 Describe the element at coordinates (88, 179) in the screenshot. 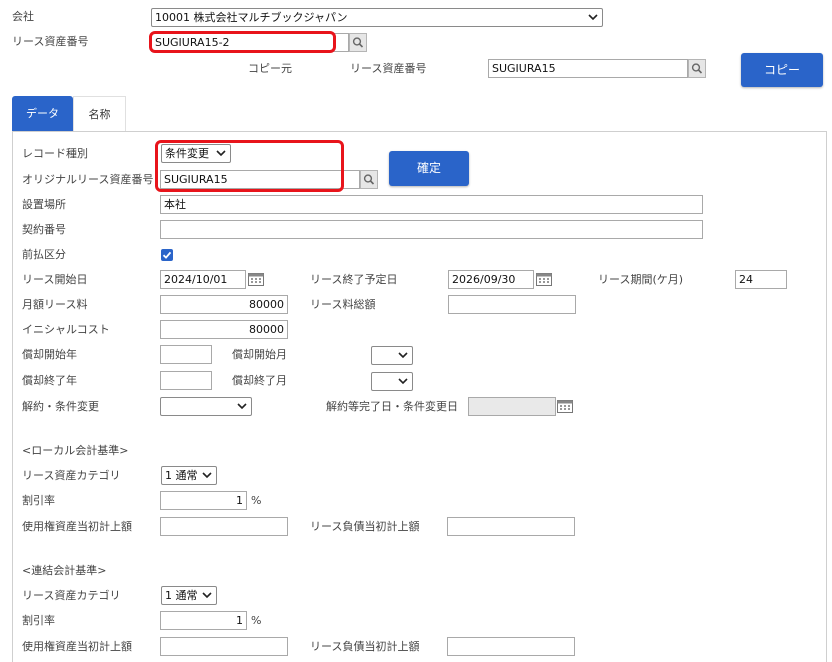

I see `original-no-label: オリジナルリース資産番号` at that location.